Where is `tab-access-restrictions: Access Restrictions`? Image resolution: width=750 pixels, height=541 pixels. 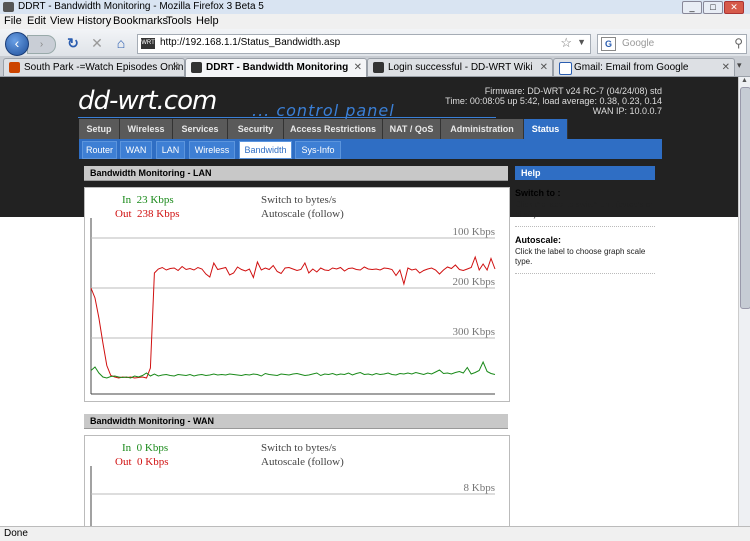
tab-access-restrictions: Access Restrictions is located at coordinates (333, 129).